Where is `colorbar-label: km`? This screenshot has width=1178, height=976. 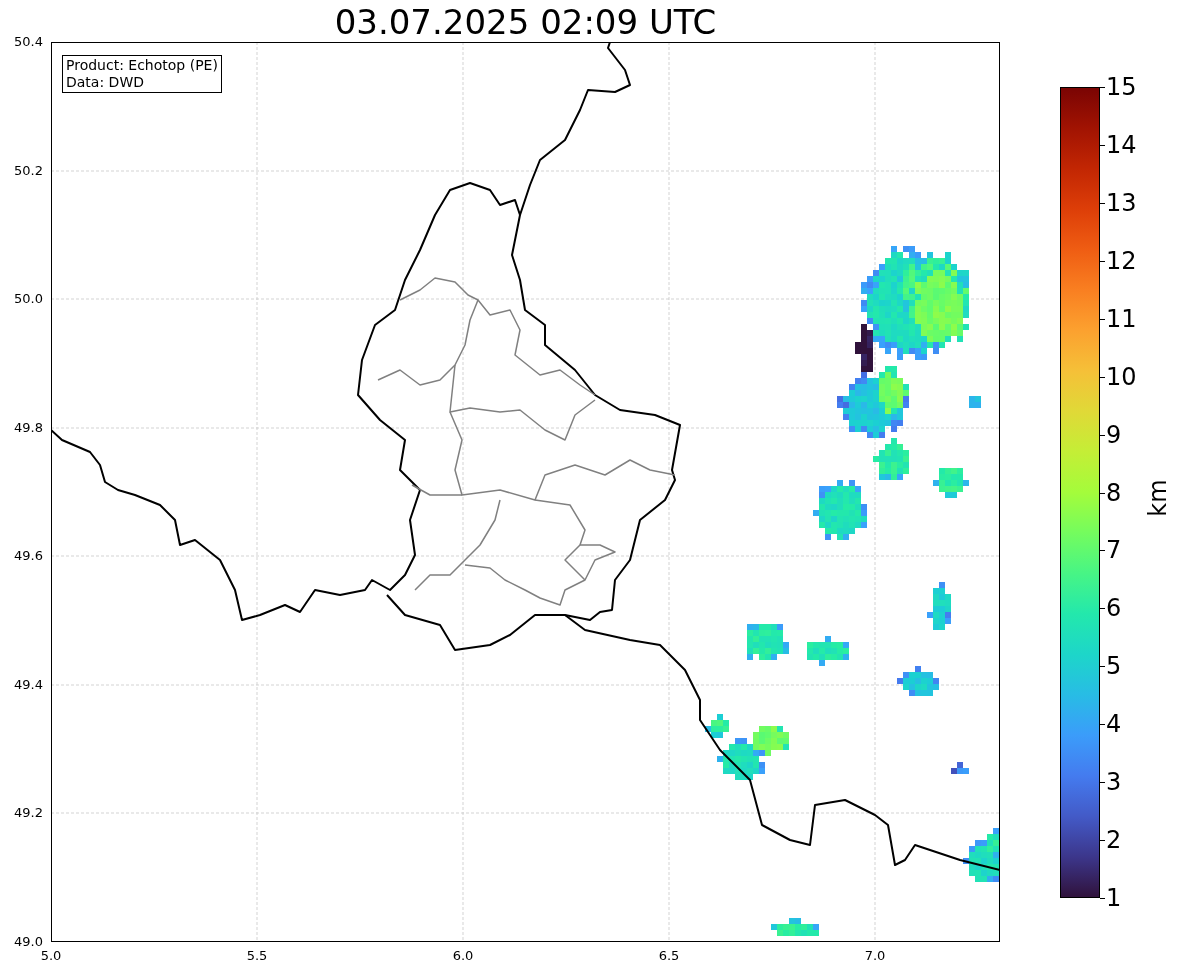
colorbar-label: km is located at coordinates (1158, 498).